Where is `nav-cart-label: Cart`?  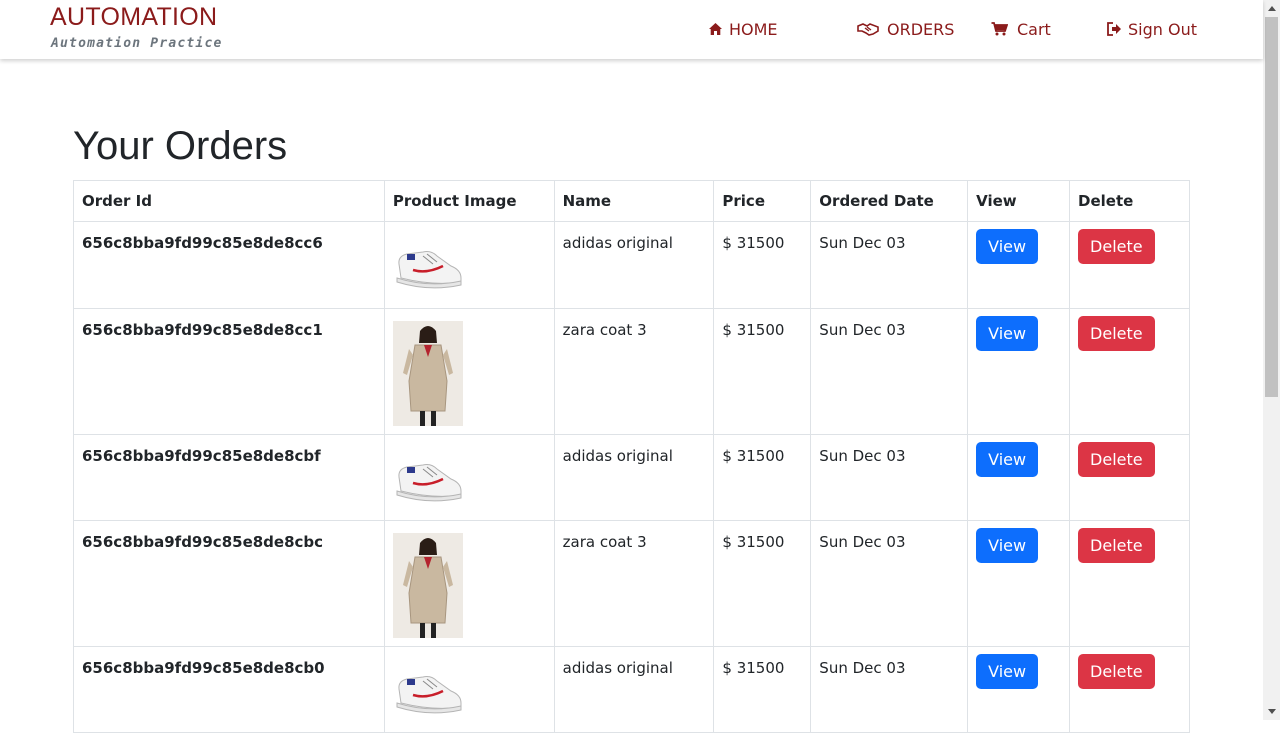 nav-cart-label: Cart is located at coordinates (1034, 29).